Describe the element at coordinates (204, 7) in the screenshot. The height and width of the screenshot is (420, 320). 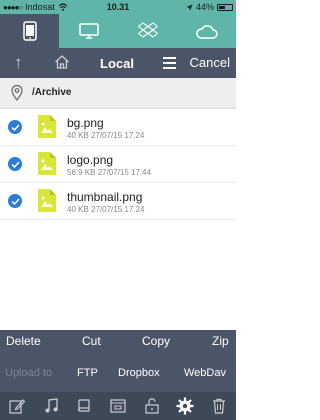
I see `battery-percent: 44%` at that location.